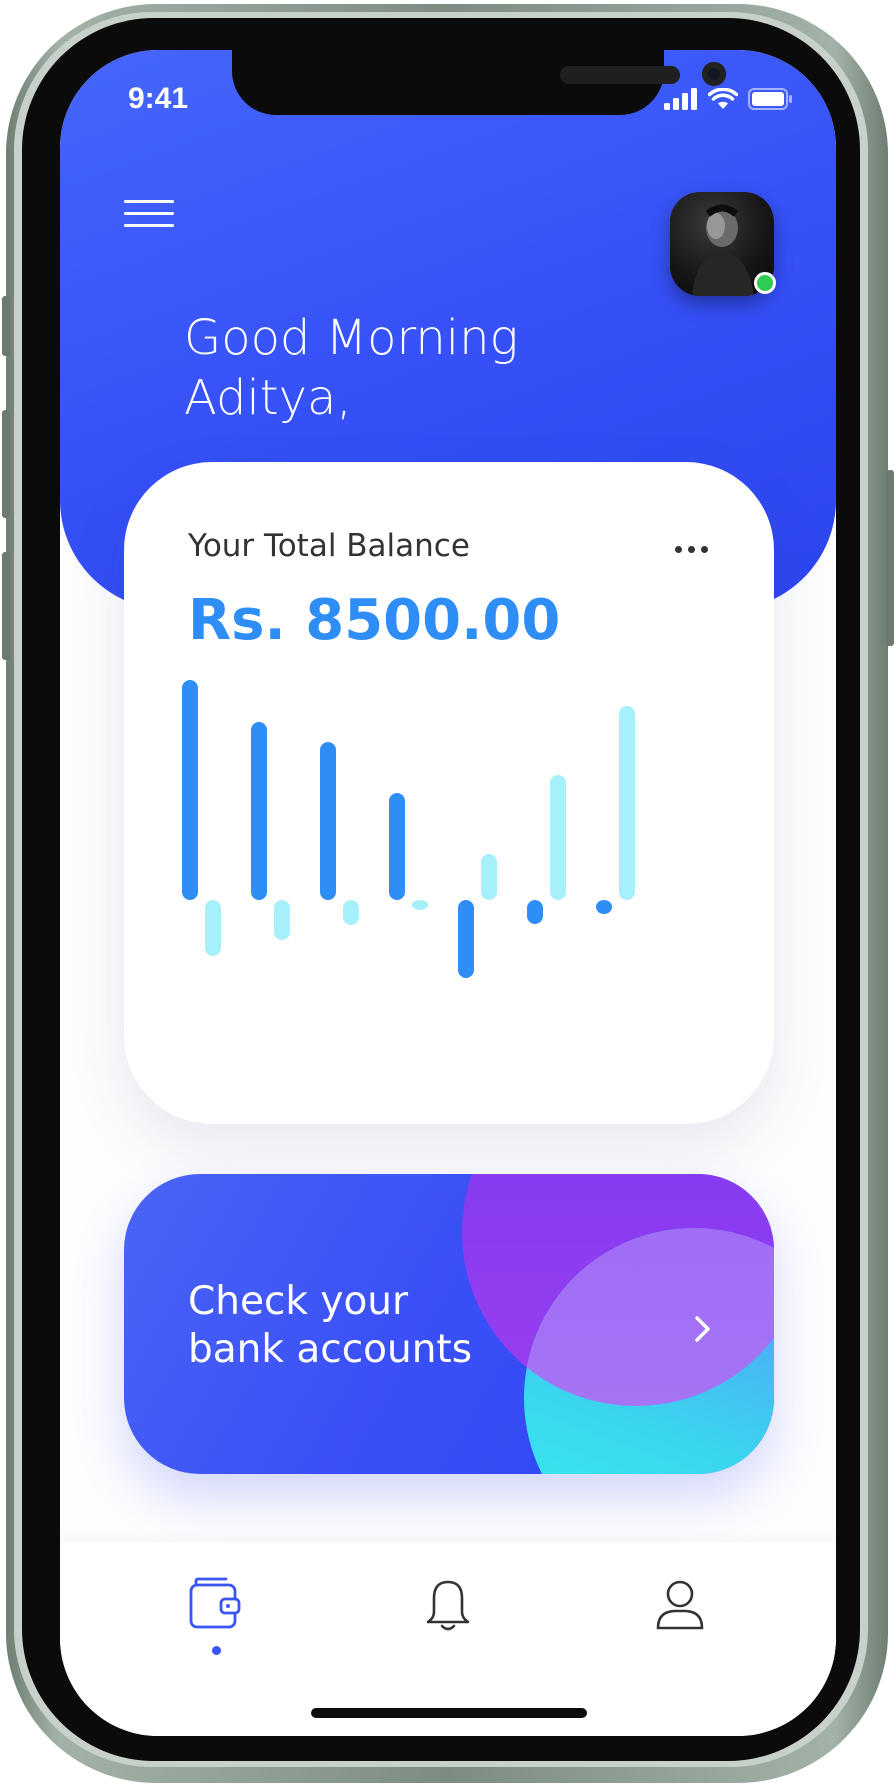 The width and height of the screenshot is (896, 1787). What do you see at coordinates (703, 1329) in the screenshot?
I see `chevron-right-icon` at bounding box center [703, 1329].